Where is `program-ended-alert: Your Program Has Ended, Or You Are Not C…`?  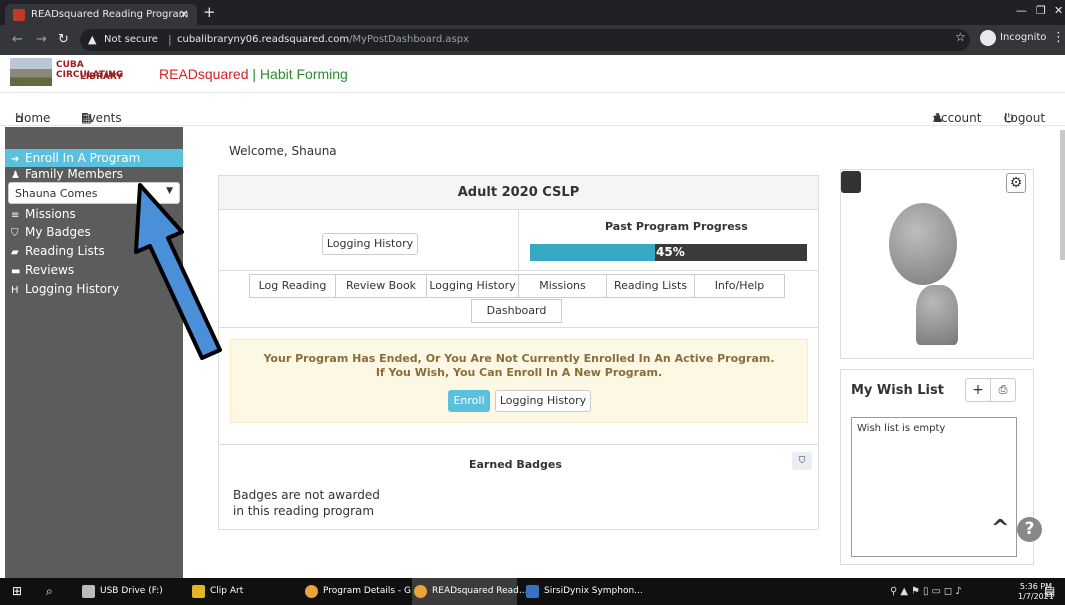
program-ended-alert: Your Program Has Ended, Or You Are Not C… is located at coordinates (519, 381).